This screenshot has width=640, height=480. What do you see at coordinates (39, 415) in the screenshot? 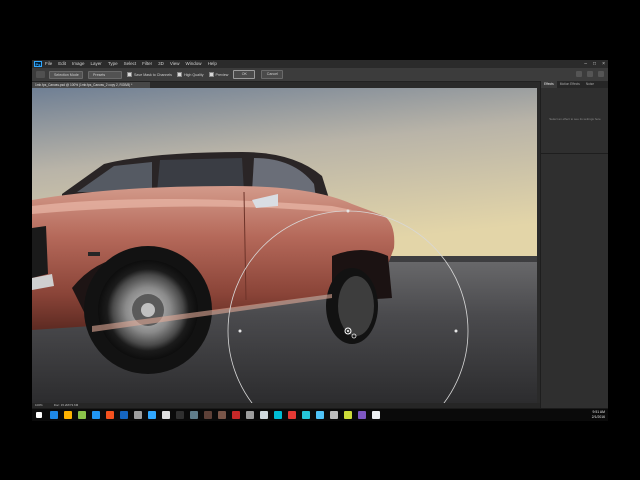
I see `windows-start-icon` at bounding box center [39, 415].